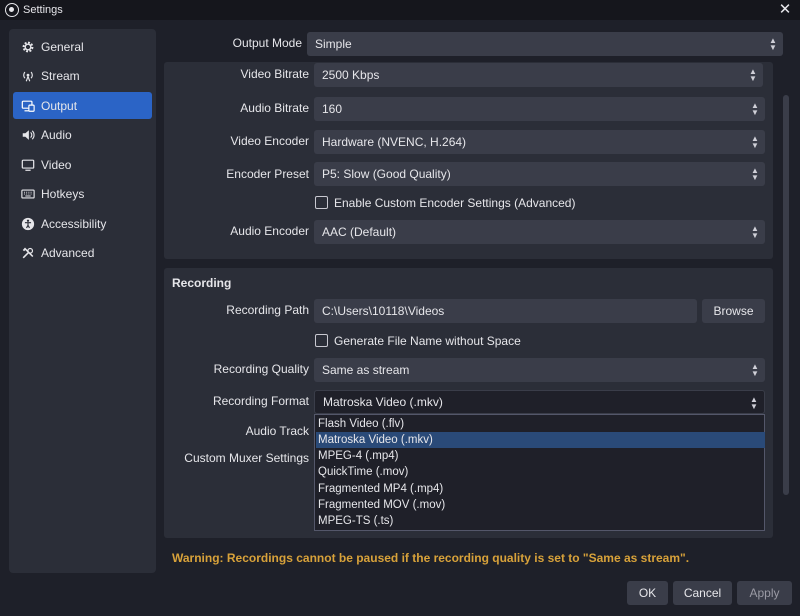 The image size is (800, 616). Describe the element at coordinates (539, 109) in the screenshot. I see `audio-bitrate-select: 160 ▲ ▼` at that location.